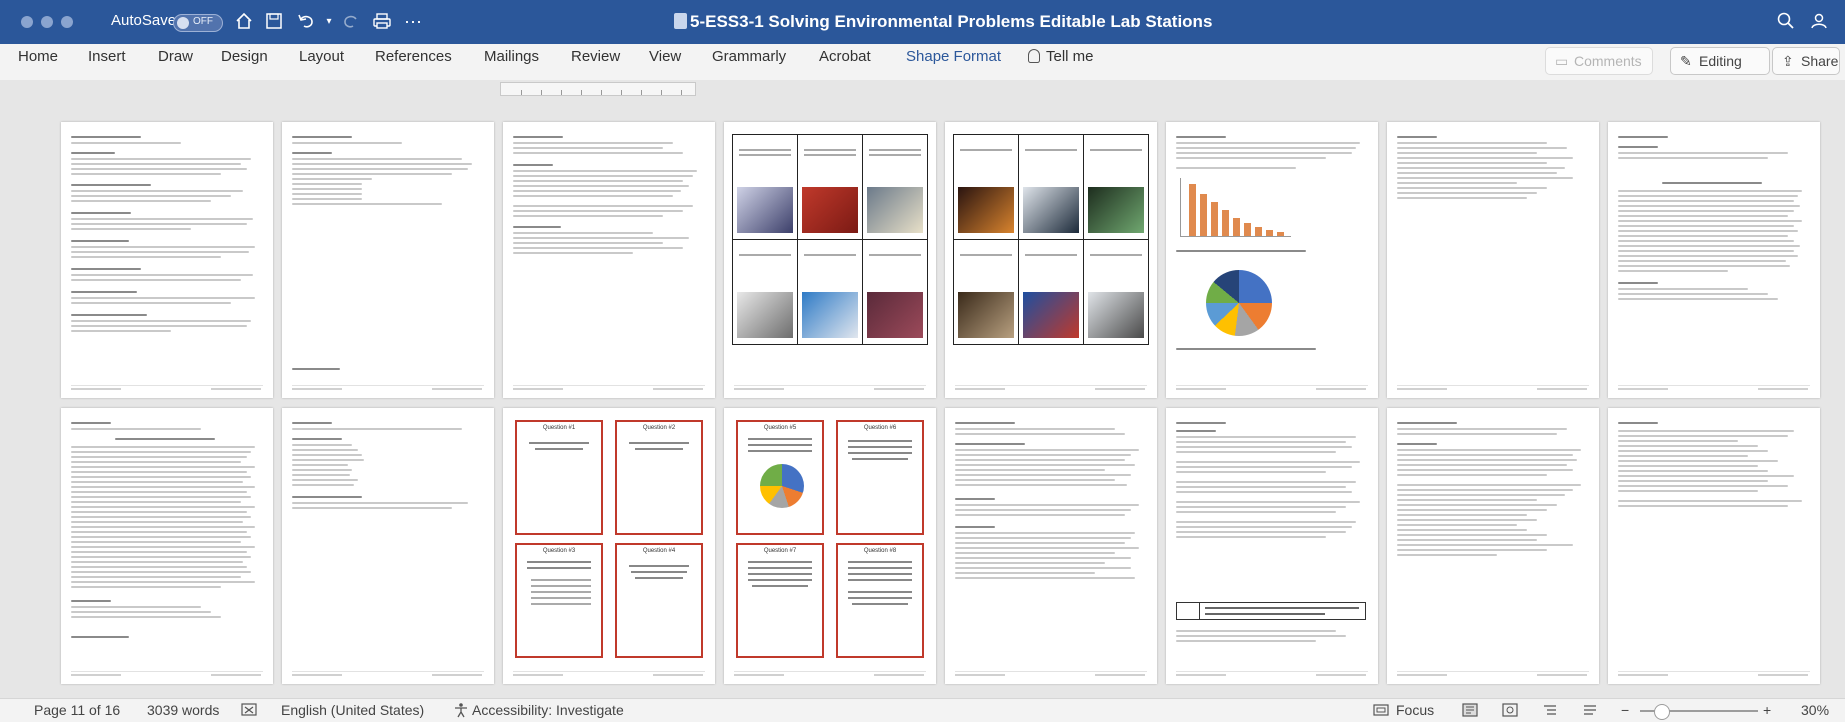  What do you see at coordinates (780, 600) in the screenshot?
I see `question-card: Question #7` at bounding box center [780, 600].